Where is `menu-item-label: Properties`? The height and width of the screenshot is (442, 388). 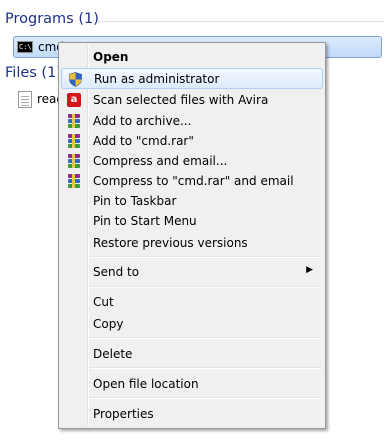 menu-item-label: Properties is located at coordinates (123, 414).